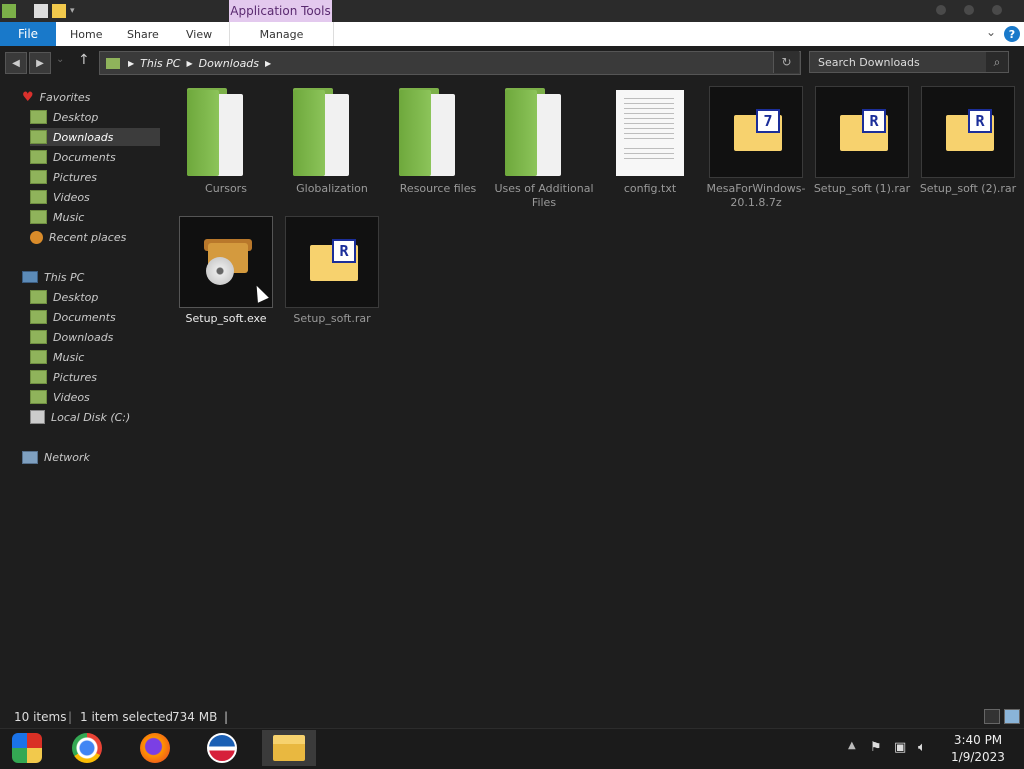 The width and height of the screenshot is (1024, 769). Describe the element at coordinates (155, 748) in the screenshot. I see `firefox-icon` at that location.